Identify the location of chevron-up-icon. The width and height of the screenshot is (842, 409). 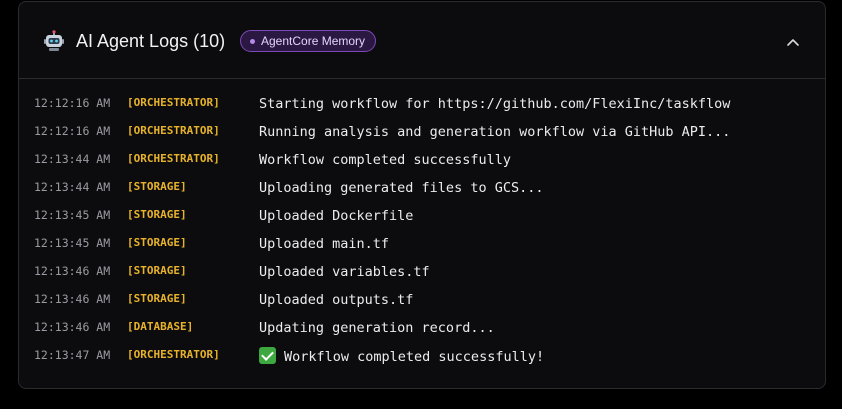
(793, 42).